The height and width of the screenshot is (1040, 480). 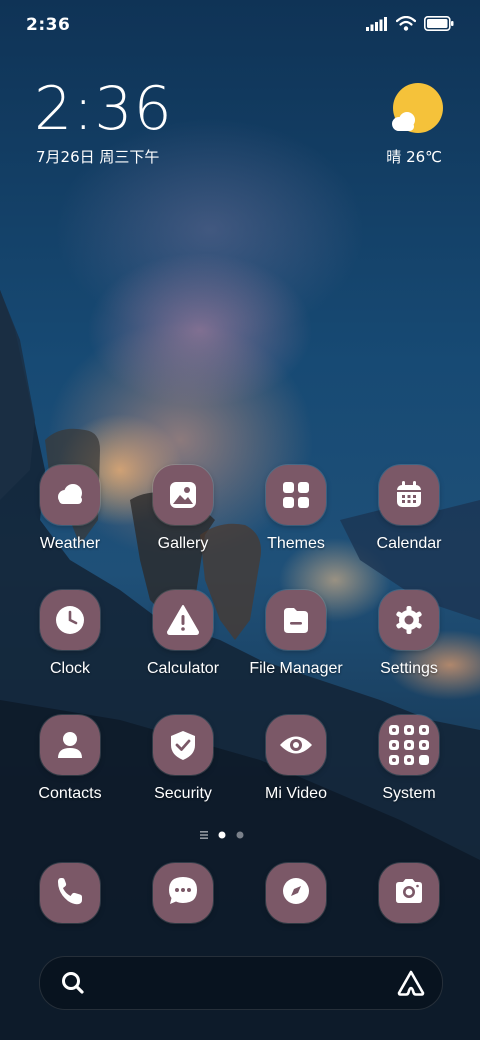 What do you see at coordinates (204, 835) in the screenshot?
I see `list-indicator-icon` at bounding box center [204, 835].